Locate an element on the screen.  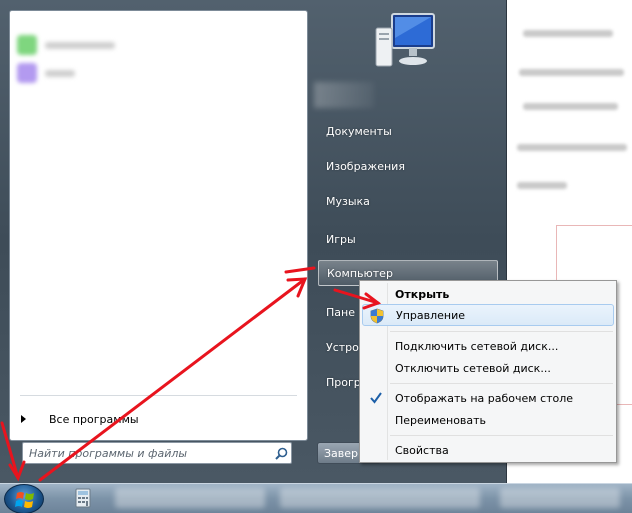
calculator-icon is located at coordinates (83, 498).